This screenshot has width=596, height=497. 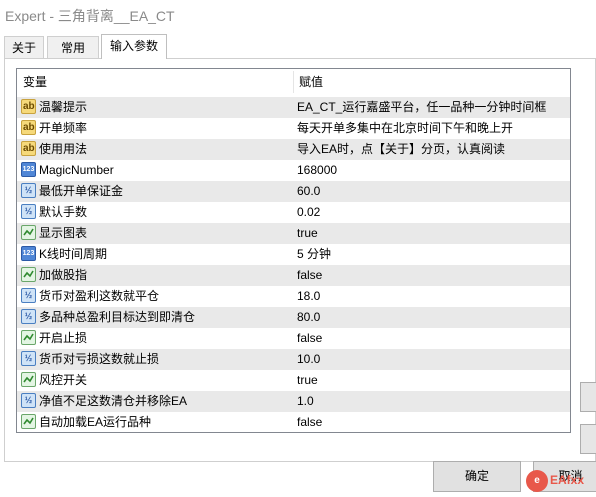 What do you see at coordinates (293, 149) in the screenshot?
I see `table-row: ab 使用用法 导入EA时，点【关于】分页，认真阅读` at bounding box center [293, 149].